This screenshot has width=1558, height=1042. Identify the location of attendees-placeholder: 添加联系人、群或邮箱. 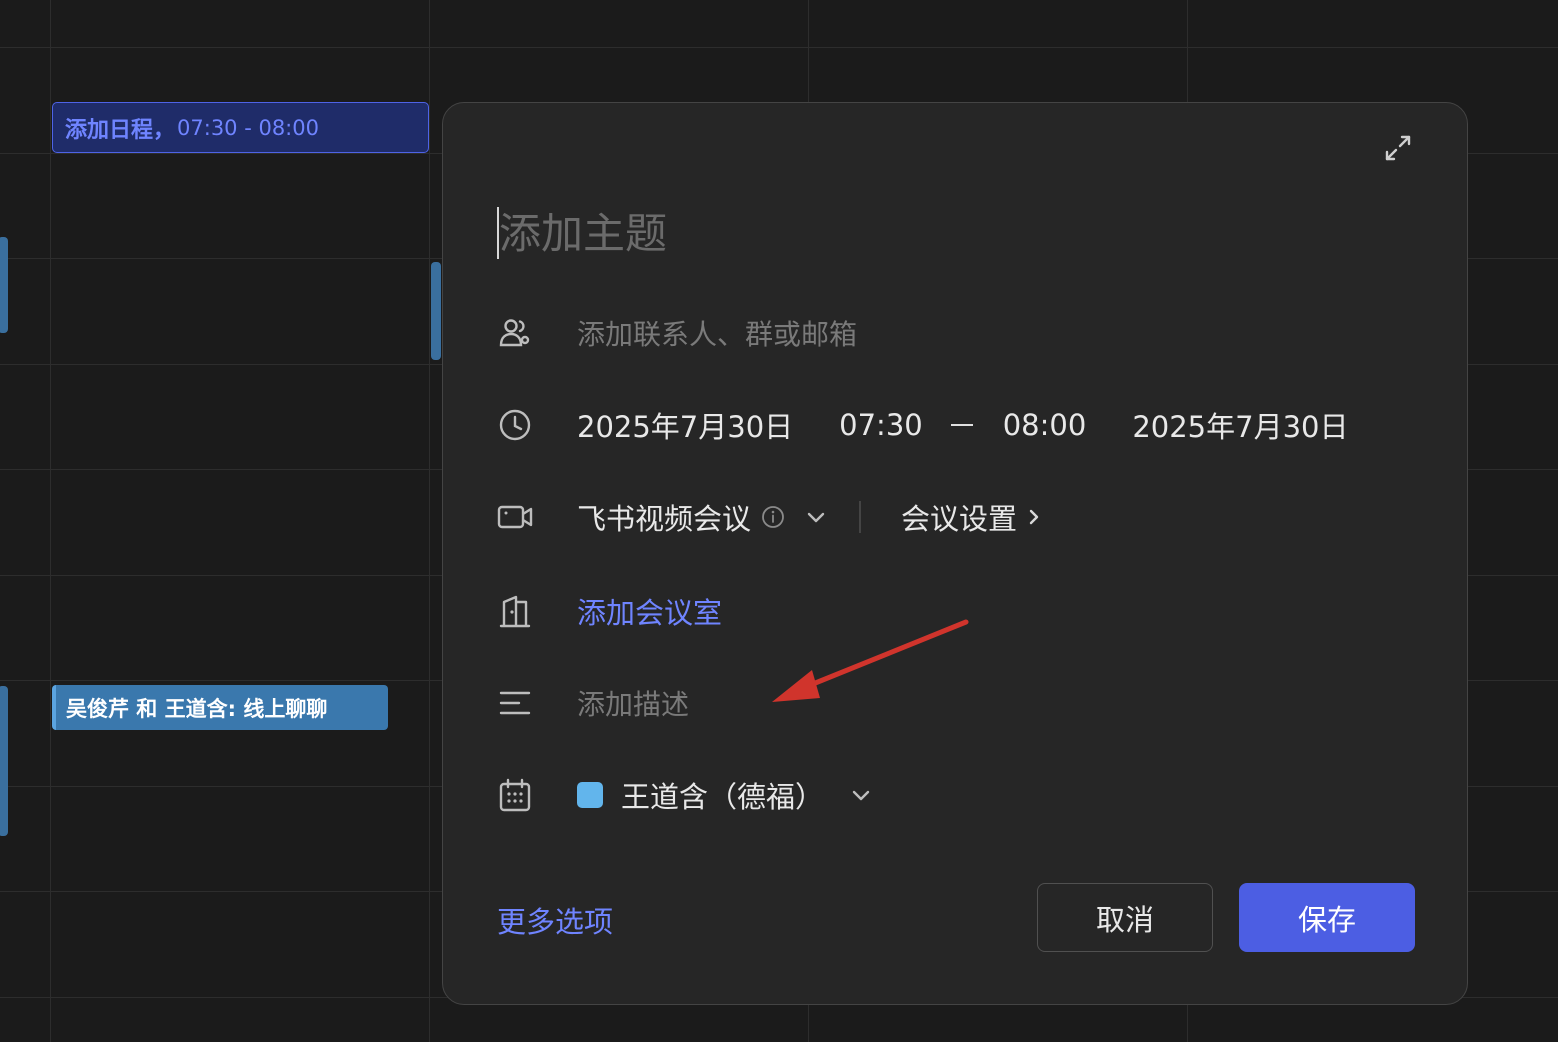
(717, 333).